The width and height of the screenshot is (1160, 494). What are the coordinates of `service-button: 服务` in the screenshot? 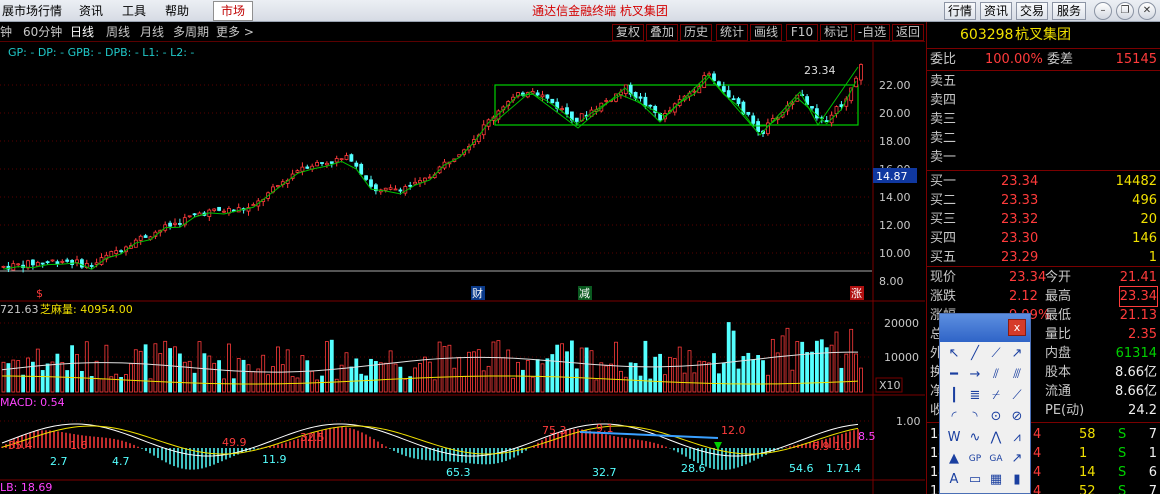 It's located at (1069, 11).